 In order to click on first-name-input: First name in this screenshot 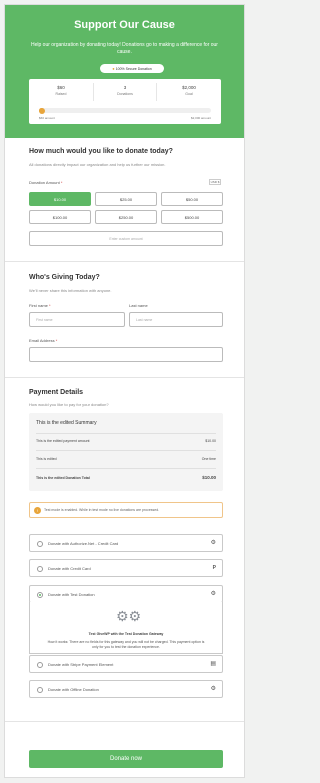, I will do `click(77, 319)`.